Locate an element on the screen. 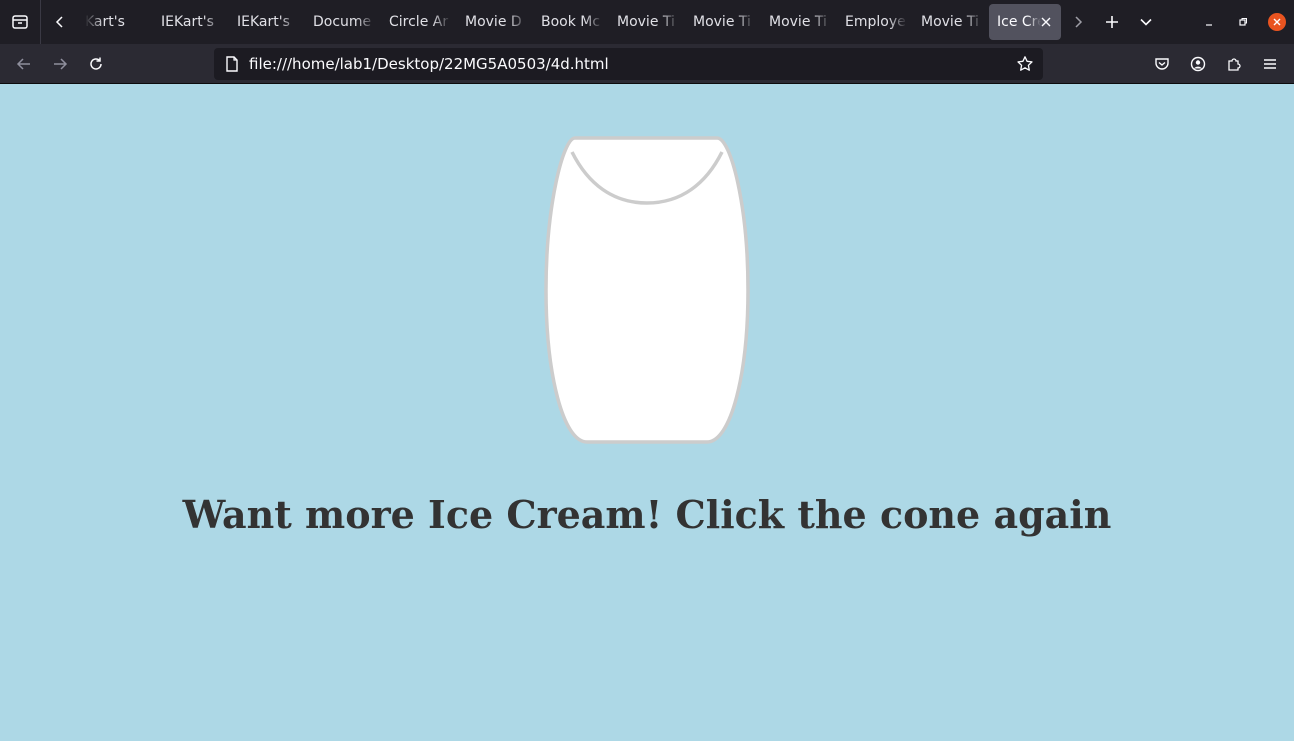 This screenshot has width=1294, height=741. window-controls is located at coordinates (1243, 22).